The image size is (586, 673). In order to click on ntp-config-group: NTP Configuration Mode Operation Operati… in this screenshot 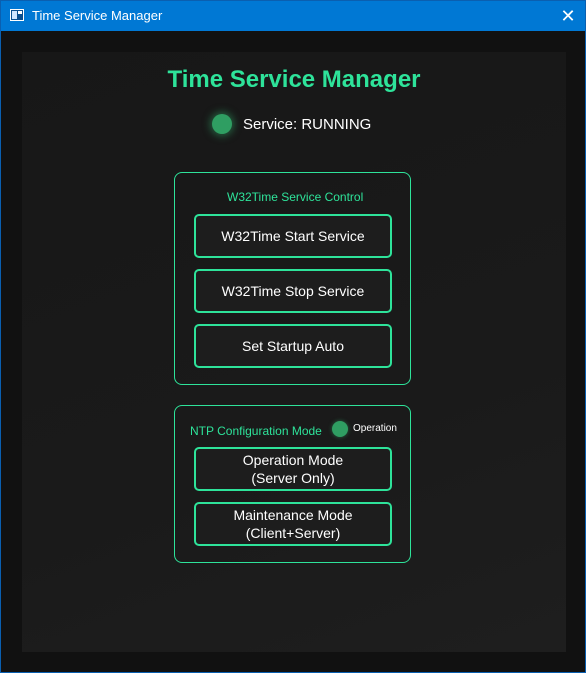, I will do `click(292, 484)`.